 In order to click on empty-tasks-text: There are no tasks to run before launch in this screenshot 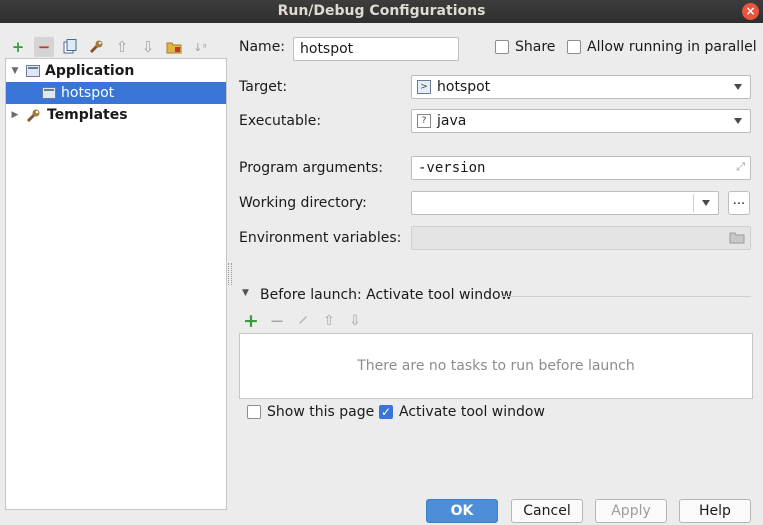, I will do `click(496, 366)`.